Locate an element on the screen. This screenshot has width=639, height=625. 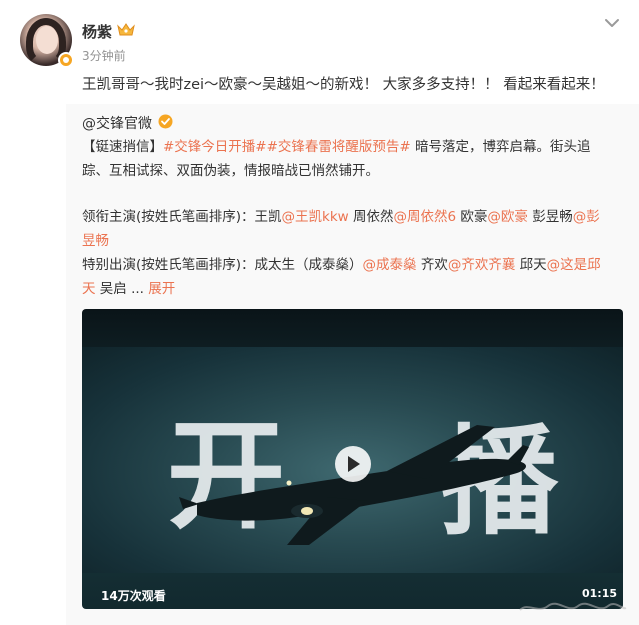
mention-link: @成泰燊 is located at coordinates (390, 265).